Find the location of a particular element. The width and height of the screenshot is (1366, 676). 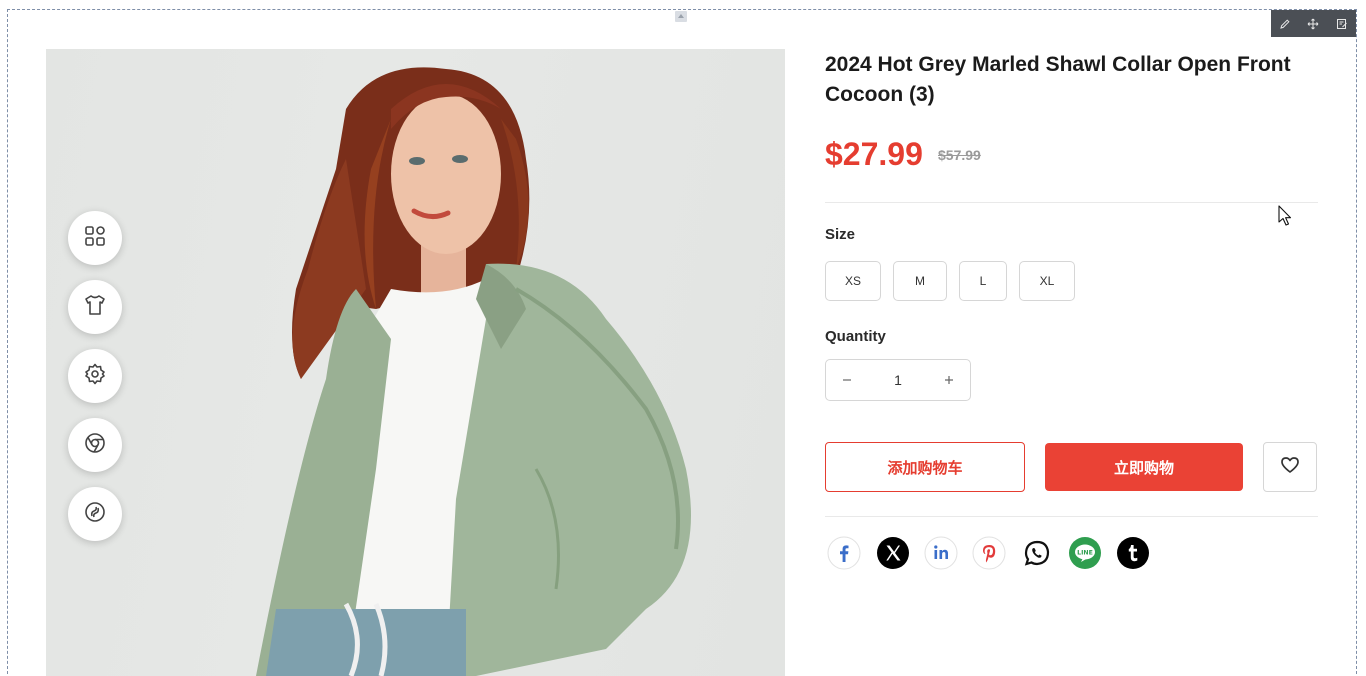

apps-grid-icon is located at coordinates (95, 238).